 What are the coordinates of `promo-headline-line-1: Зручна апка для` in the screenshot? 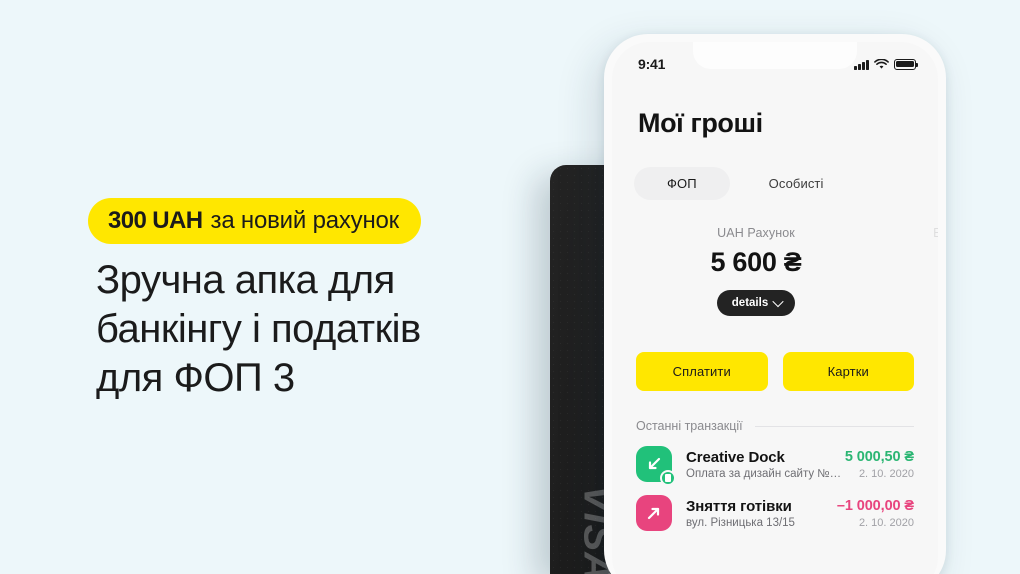 It's located at (245, 280).